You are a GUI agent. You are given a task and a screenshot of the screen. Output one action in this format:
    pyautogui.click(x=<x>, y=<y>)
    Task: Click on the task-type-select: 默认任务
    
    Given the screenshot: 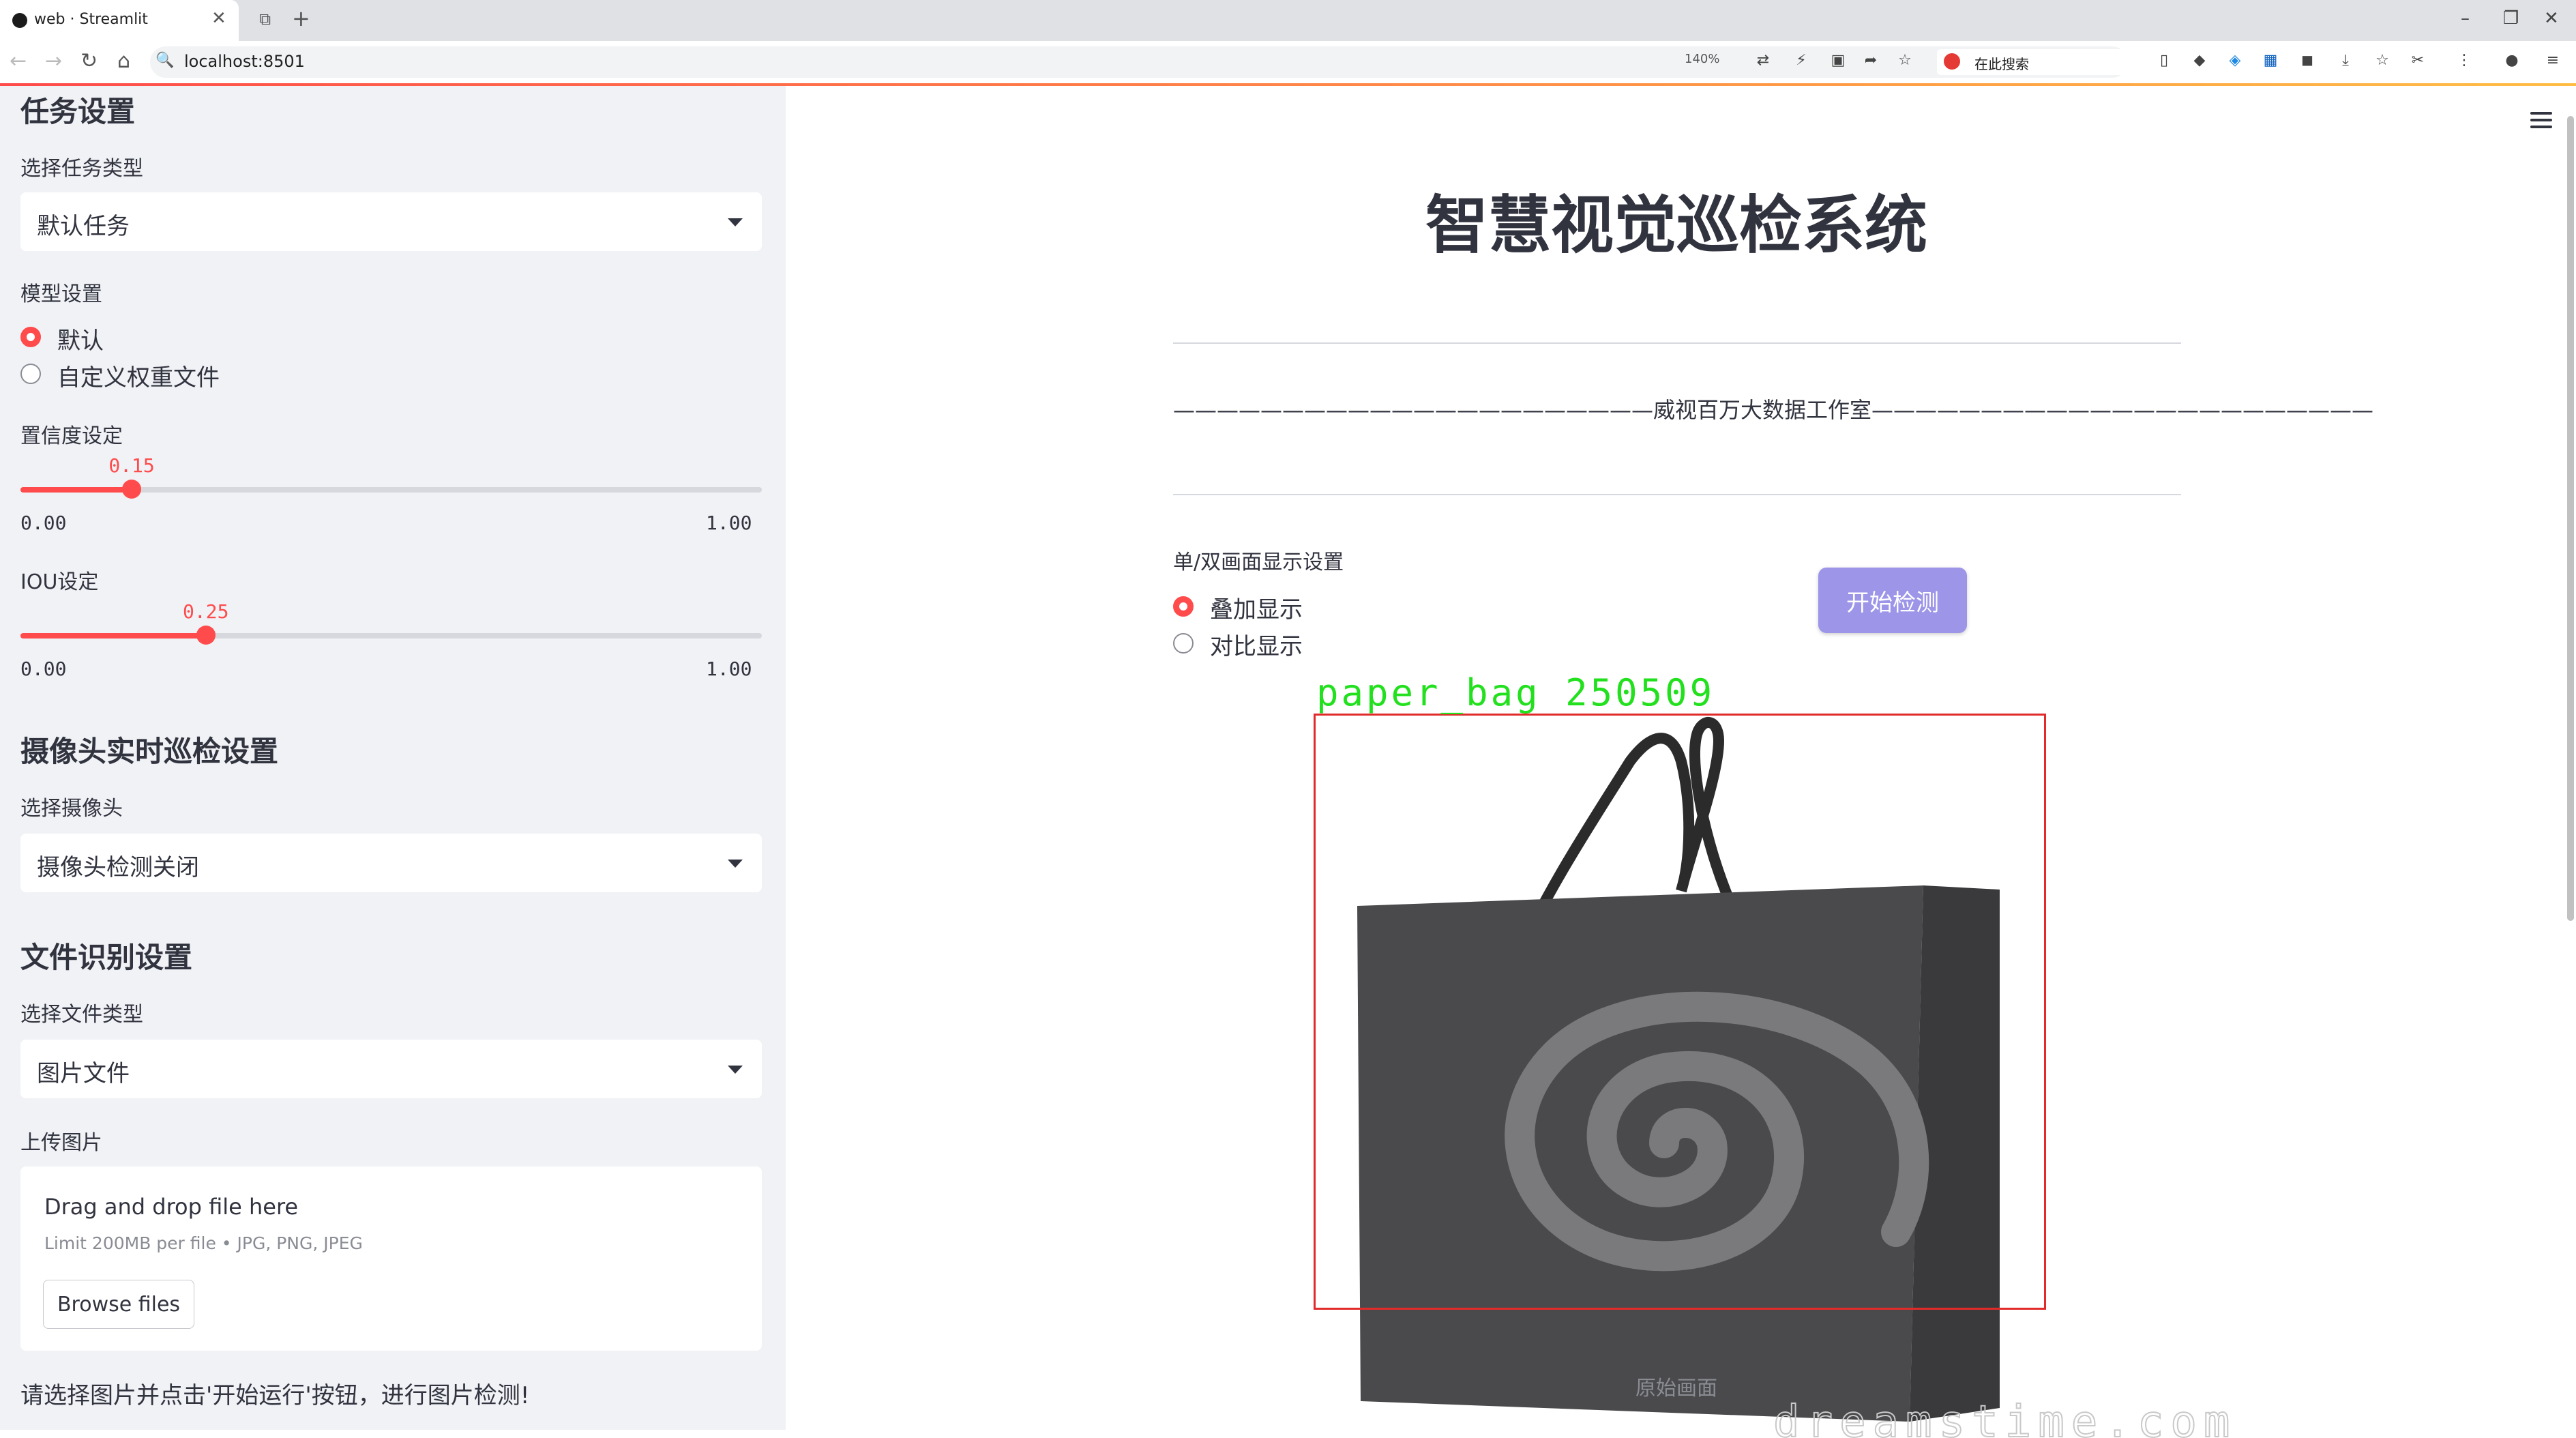 What is the action you would take?
    pyautogui.click(x=391, y=222)
    